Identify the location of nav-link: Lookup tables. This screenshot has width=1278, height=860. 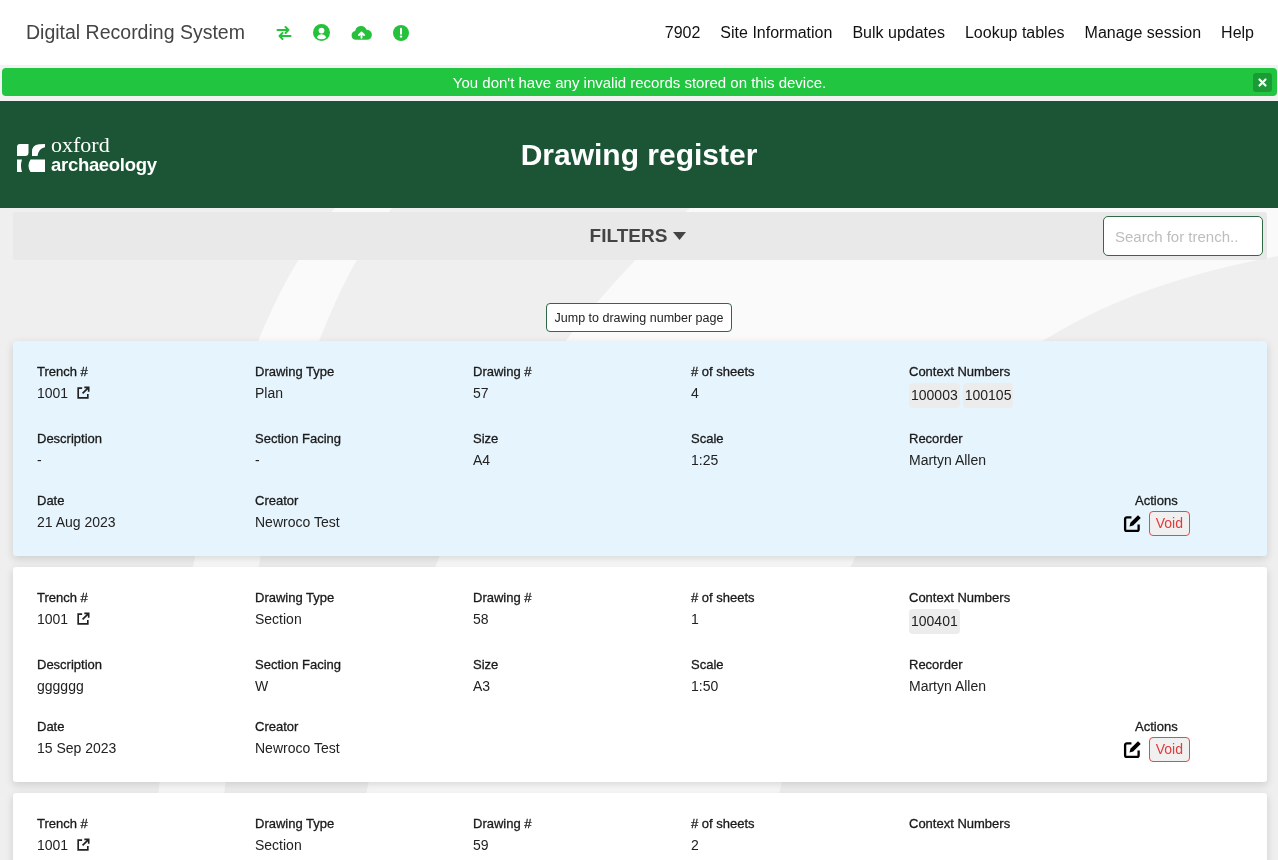
(1014, 32).